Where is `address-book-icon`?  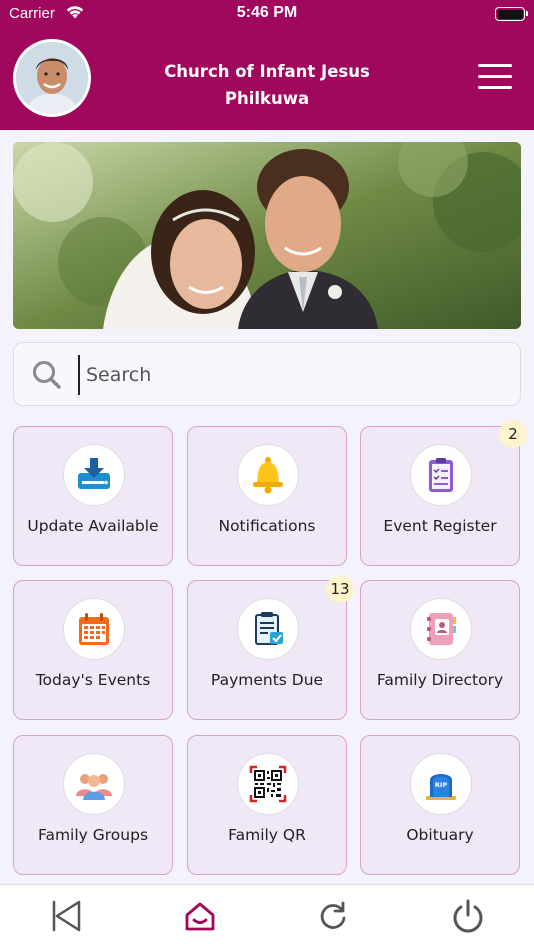
address-book-icon is located at coordinates (441, 629).